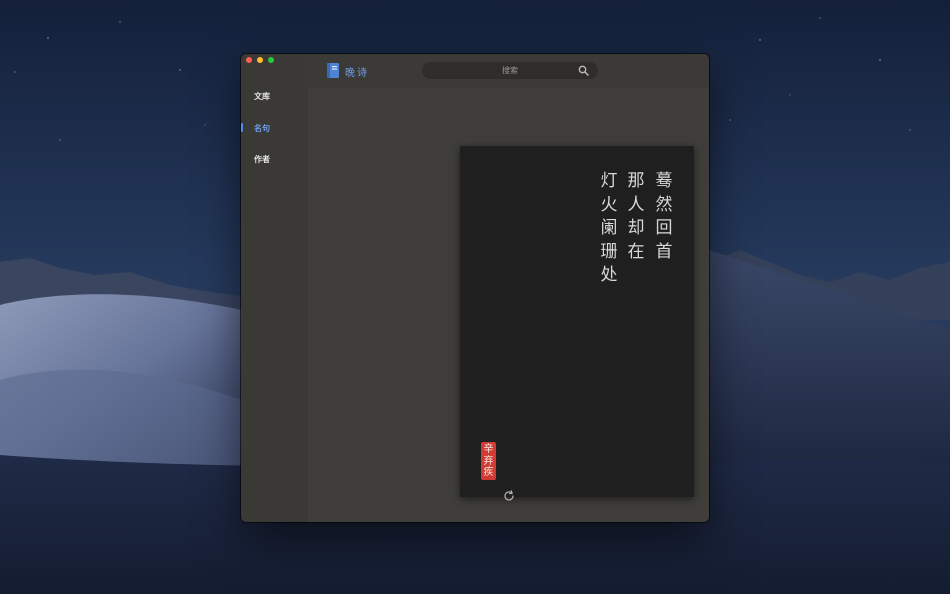  I want to click on sidebar: 文库 名句 作者, so click(274, 288).